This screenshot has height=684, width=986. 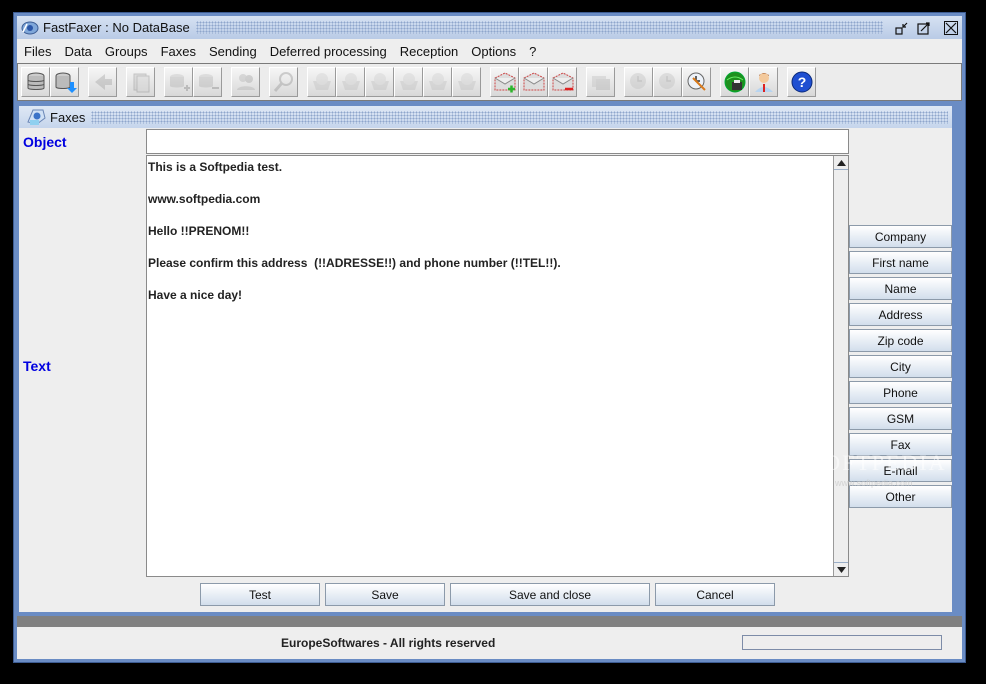 What do you see at coordinates (429, 51) in the screenshot?
I see `menu-reception: Reception` at bounding box center [429, 51].